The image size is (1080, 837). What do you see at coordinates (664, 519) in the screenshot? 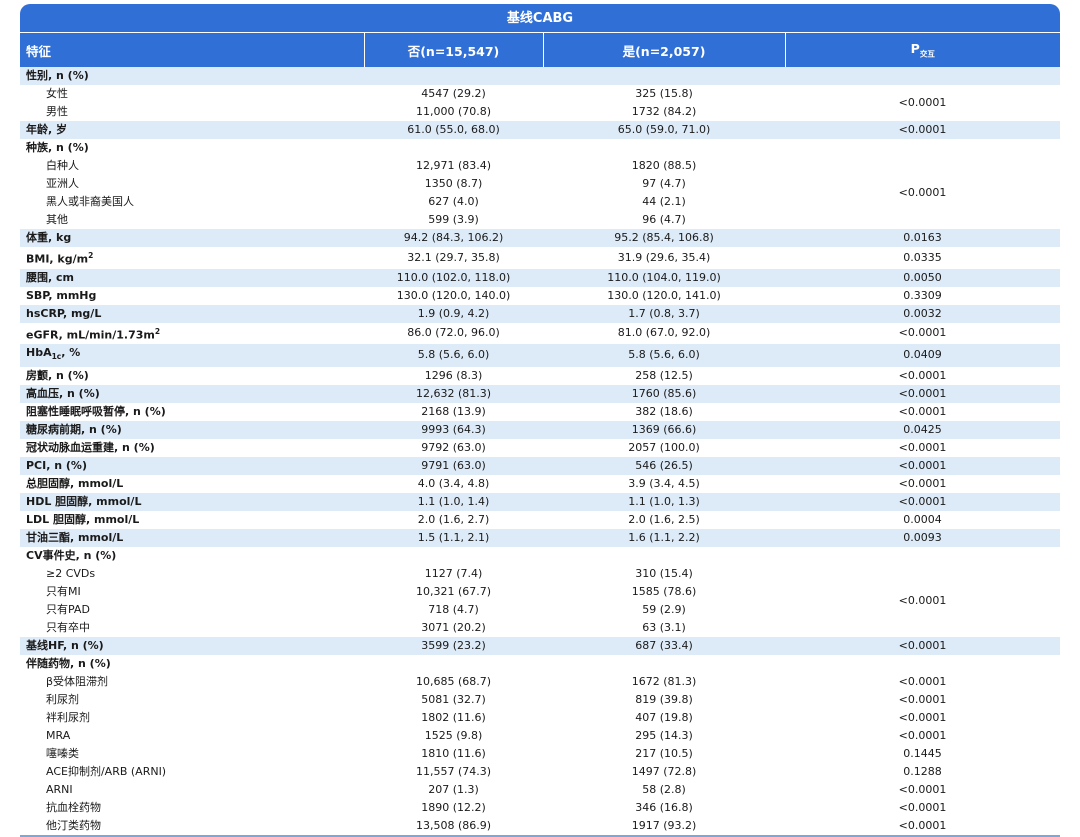
I see `value-yes: 2.0 (1.6, 2.5)` at bounding box center [664, 519].